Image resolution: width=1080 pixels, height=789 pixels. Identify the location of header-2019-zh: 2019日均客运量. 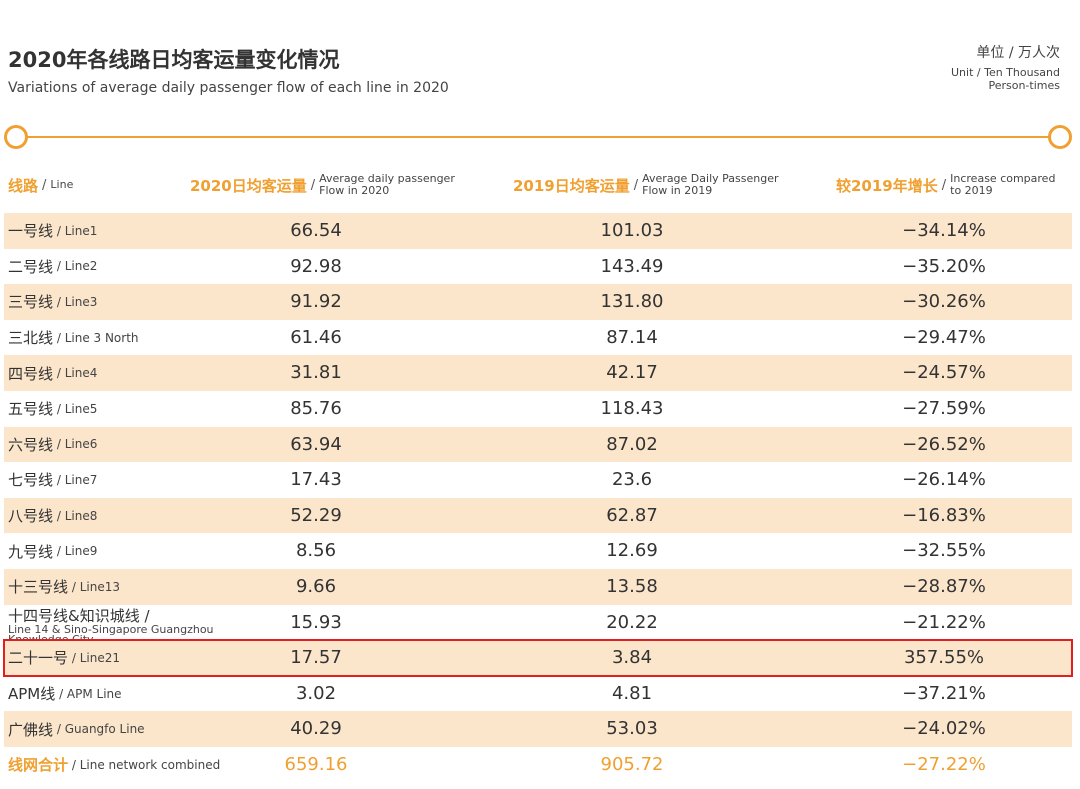
(571, 185).